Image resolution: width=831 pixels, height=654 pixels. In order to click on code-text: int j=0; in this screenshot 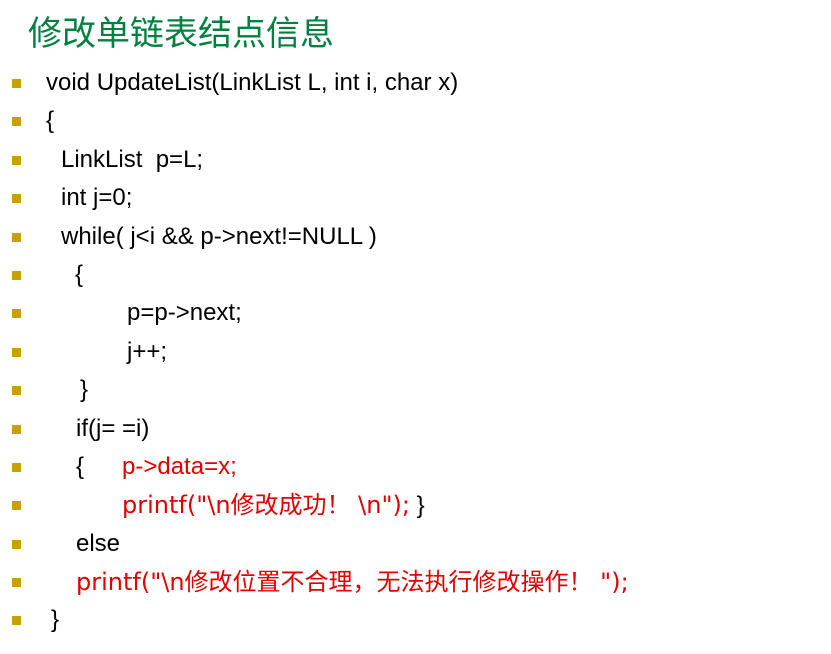, I will do `click(97, 198)`.